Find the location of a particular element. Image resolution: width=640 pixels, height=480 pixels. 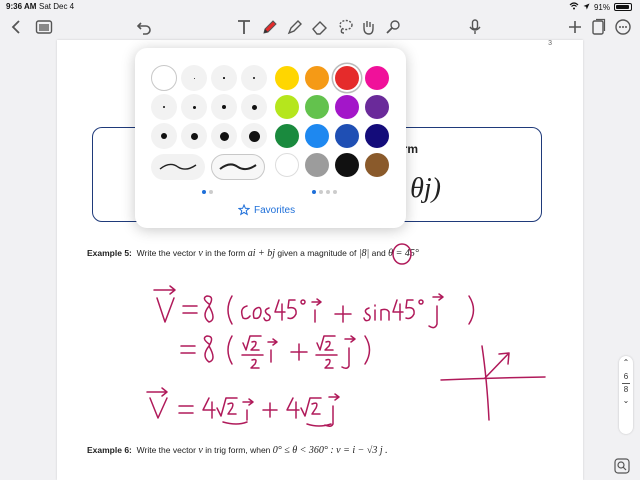

status-bar: 9:36 AM Sat Dec 4 91% is located at coordinates (320, 6).